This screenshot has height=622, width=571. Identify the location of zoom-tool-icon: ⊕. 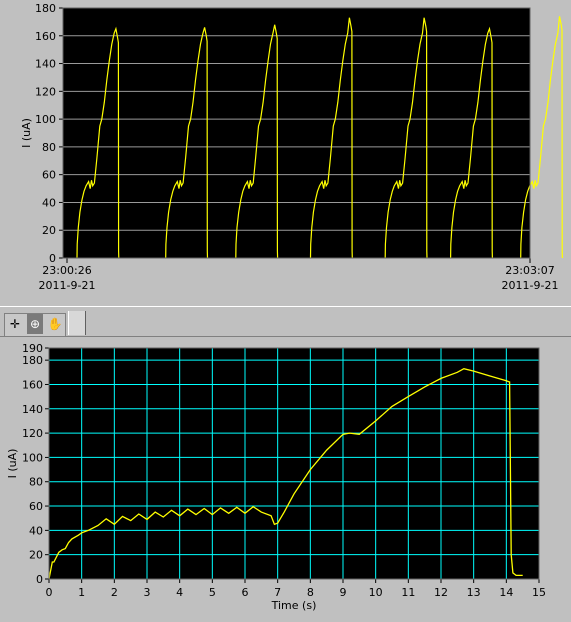
(35, 324).